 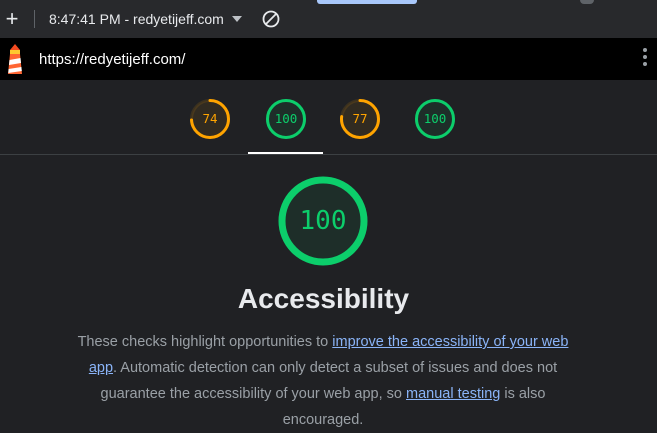 I want to click on caret-down-icon, so click(x=236, y=19).